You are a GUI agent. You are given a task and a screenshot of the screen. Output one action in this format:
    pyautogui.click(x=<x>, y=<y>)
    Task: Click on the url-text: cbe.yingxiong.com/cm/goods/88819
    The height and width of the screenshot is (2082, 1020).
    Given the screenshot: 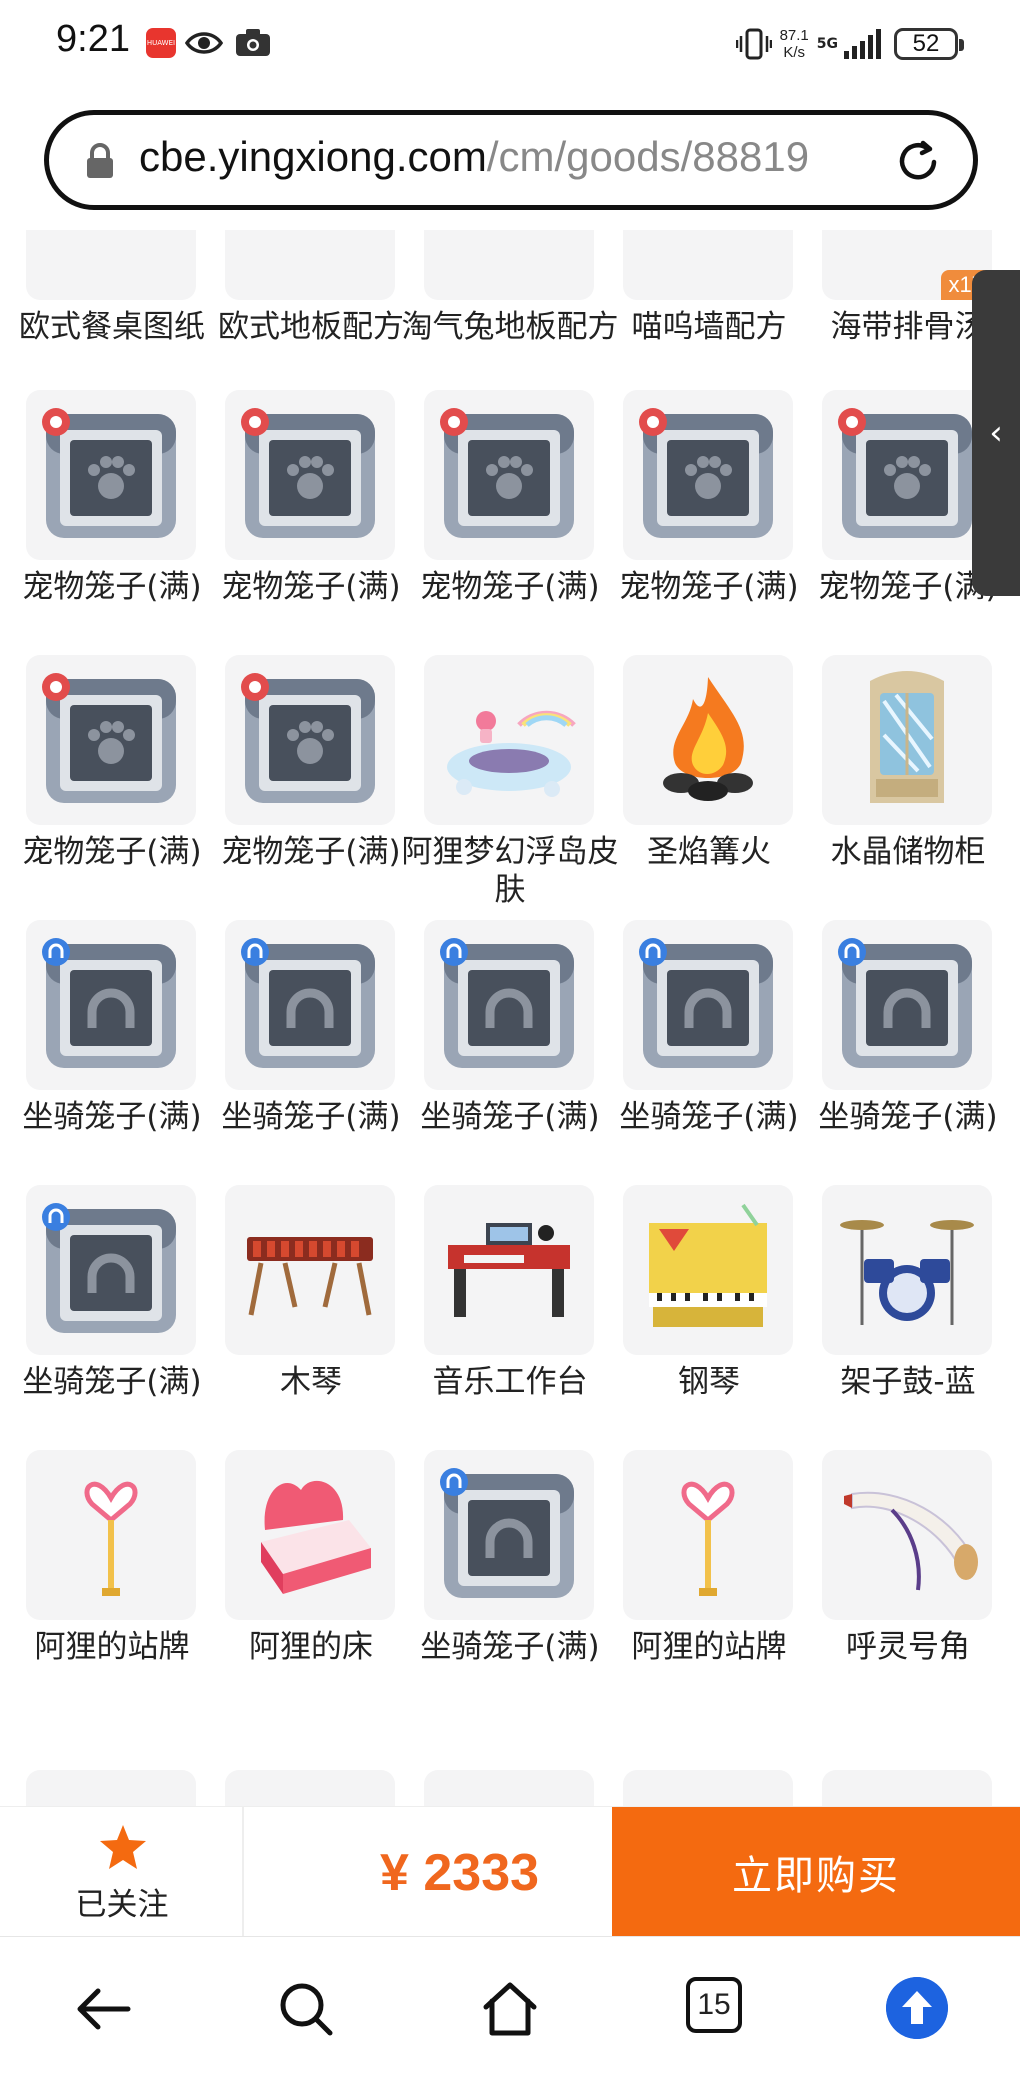 What is the action you would take?
    pyautogui.click(x=474, y=157)
    